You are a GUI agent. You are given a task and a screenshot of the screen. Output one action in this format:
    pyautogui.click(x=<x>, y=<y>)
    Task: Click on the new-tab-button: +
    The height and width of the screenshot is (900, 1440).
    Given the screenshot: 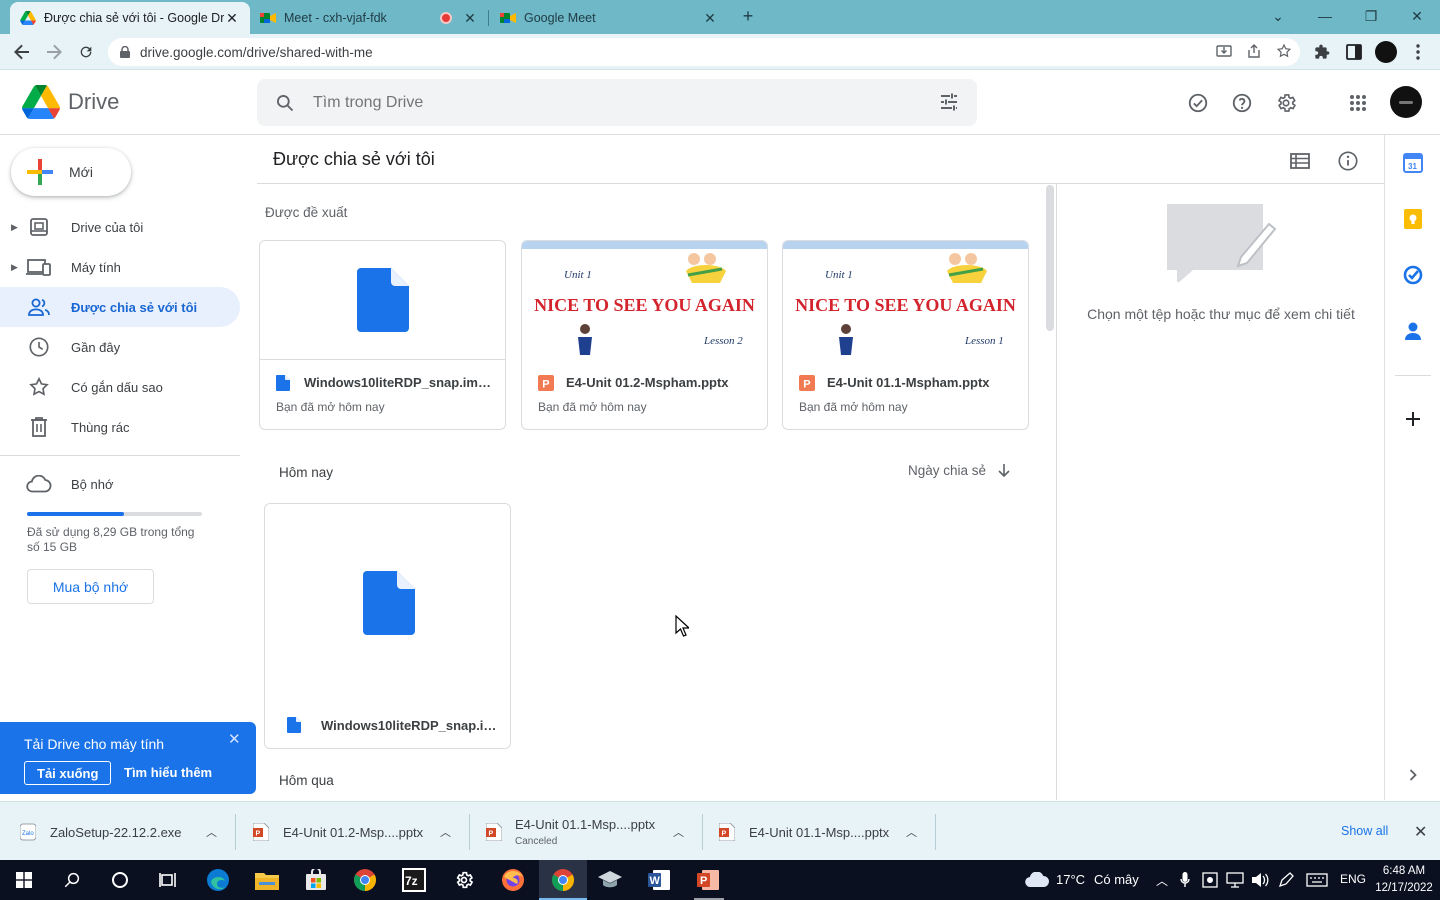 What is the action you would take?
    pyautogui.click(x=748, y=16)
    